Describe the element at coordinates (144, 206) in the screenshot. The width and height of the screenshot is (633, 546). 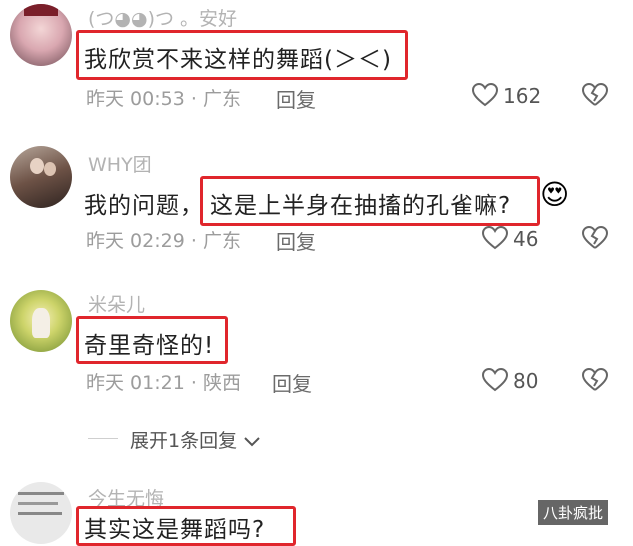
I see `comment-text-prefix: 我的问题，` at that location.